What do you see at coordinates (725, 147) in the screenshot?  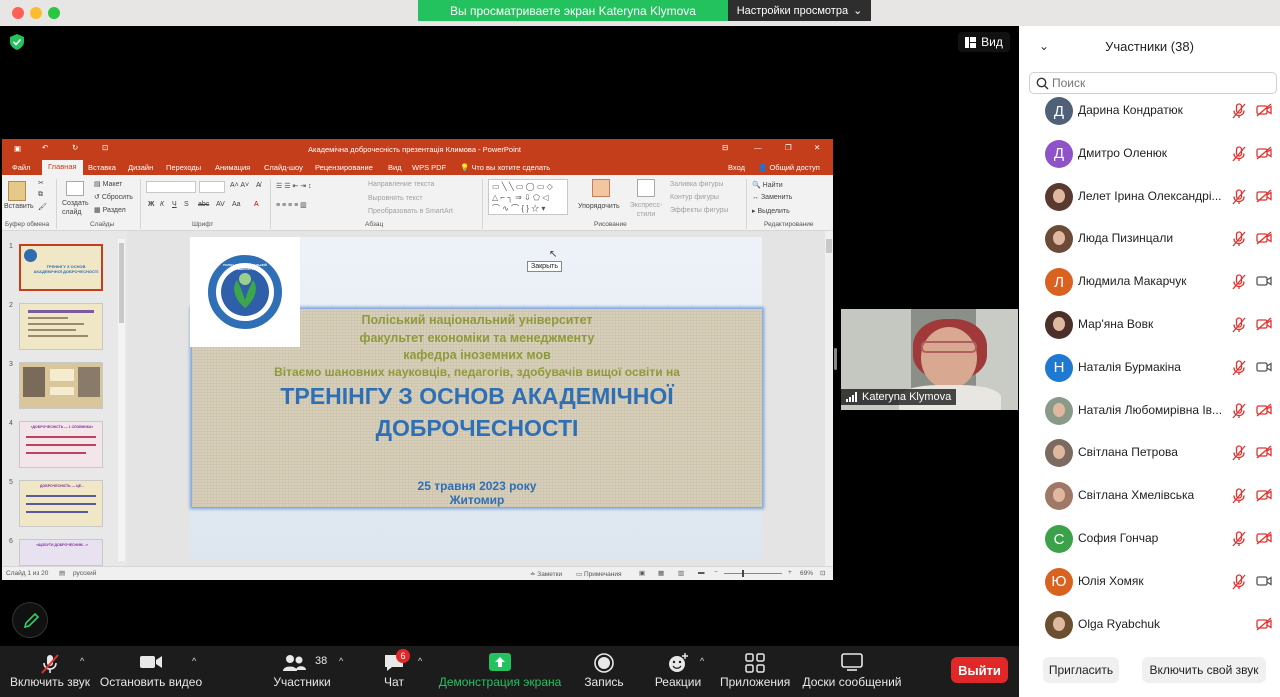 I see `ribbon-display-icon: ⊟` at bounding box center [725, 147].